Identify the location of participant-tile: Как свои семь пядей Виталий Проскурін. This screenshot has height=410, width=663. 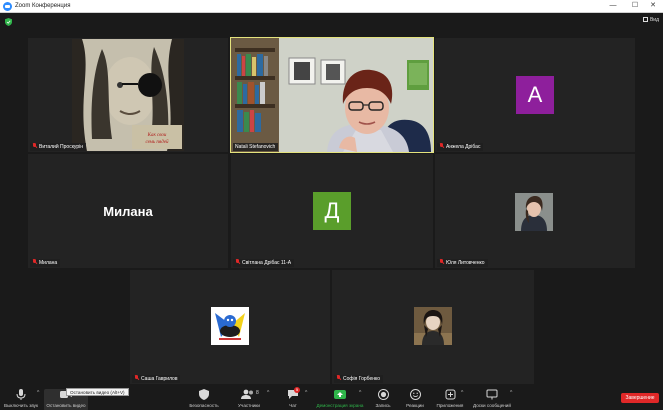
(128, 95).